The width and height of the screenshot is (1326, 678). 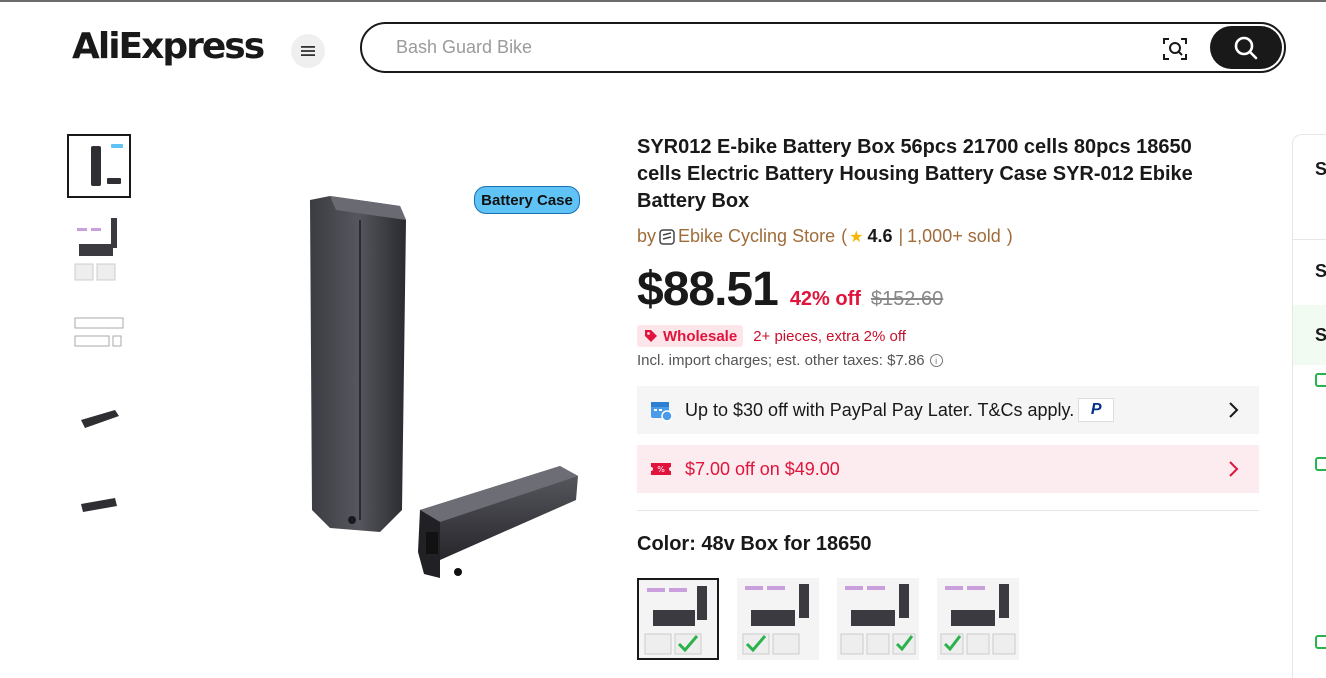 What do you see at coordinates (825, 299) in the screenshot?
I see `discount-percent: 42% off` at bounding box center [825, 299].